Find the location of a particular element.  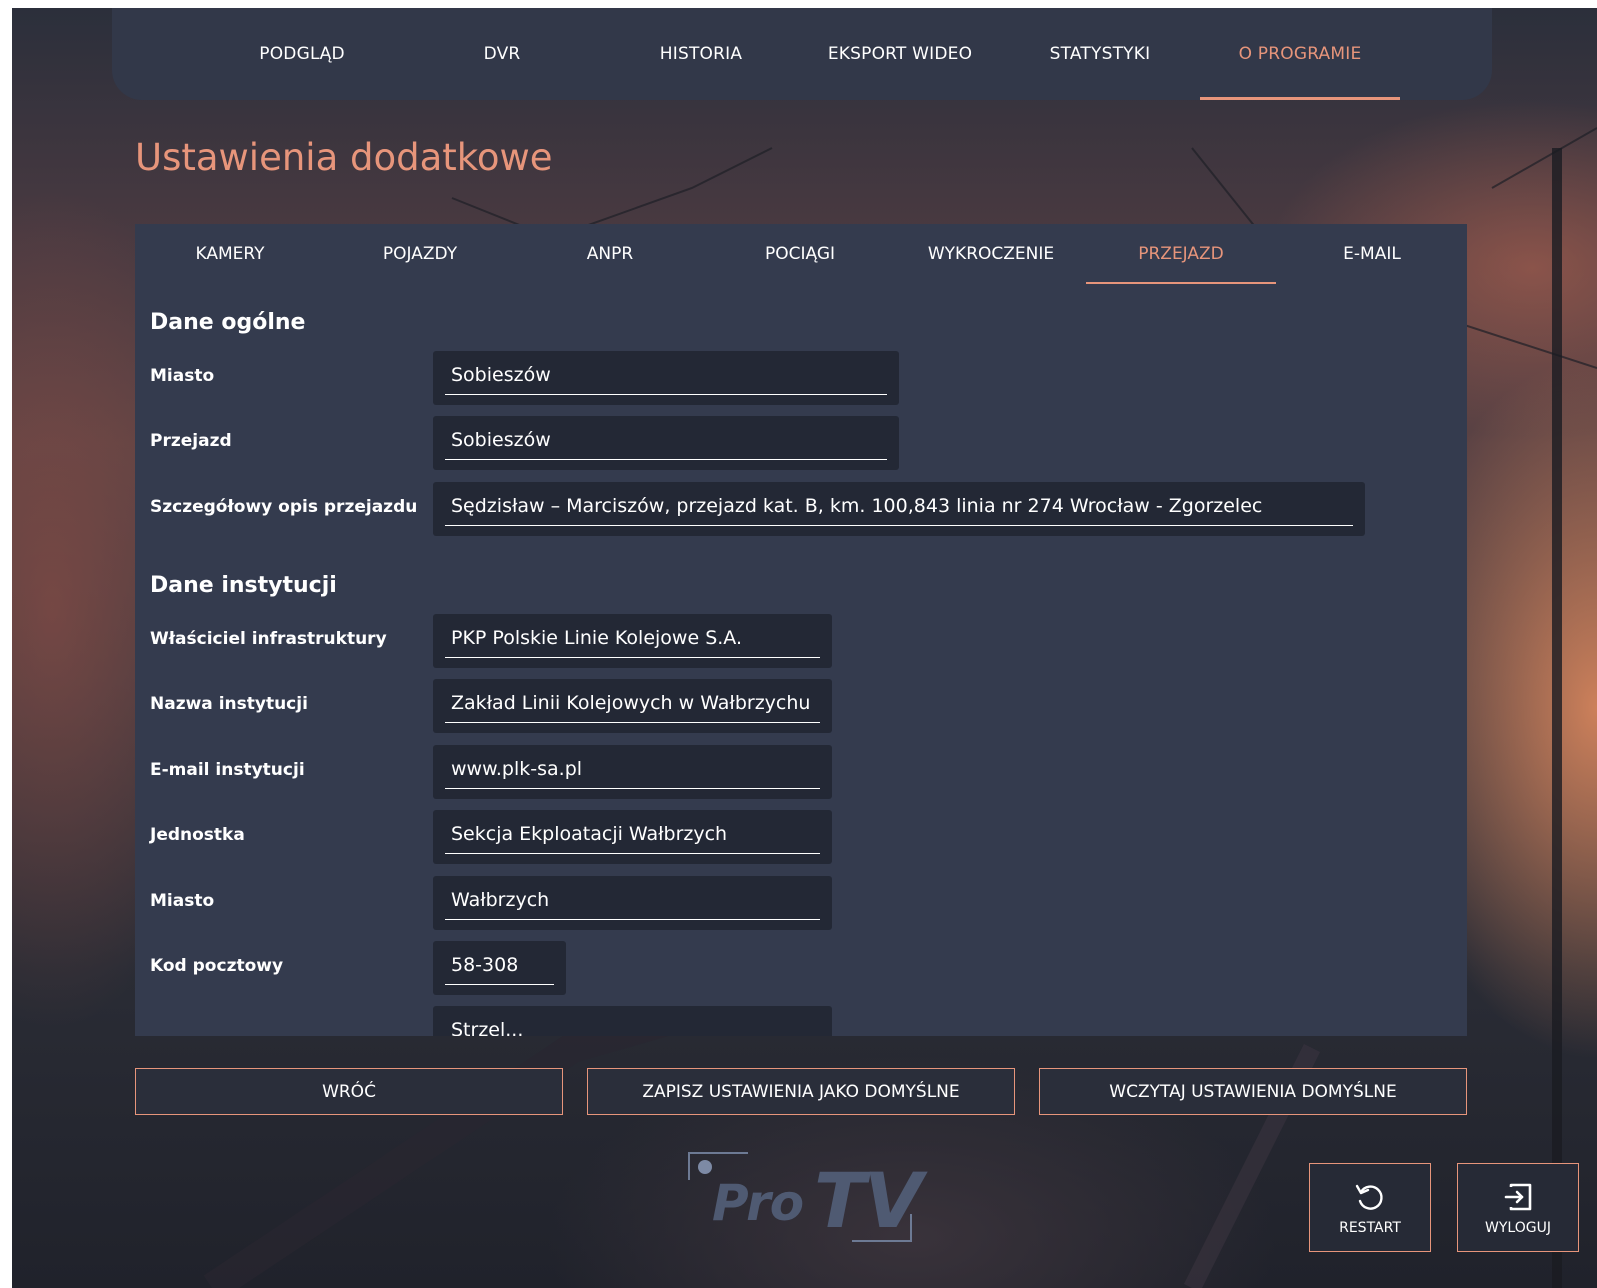

nav-tab-dvr: DVR is located at coordinates (502, 54).